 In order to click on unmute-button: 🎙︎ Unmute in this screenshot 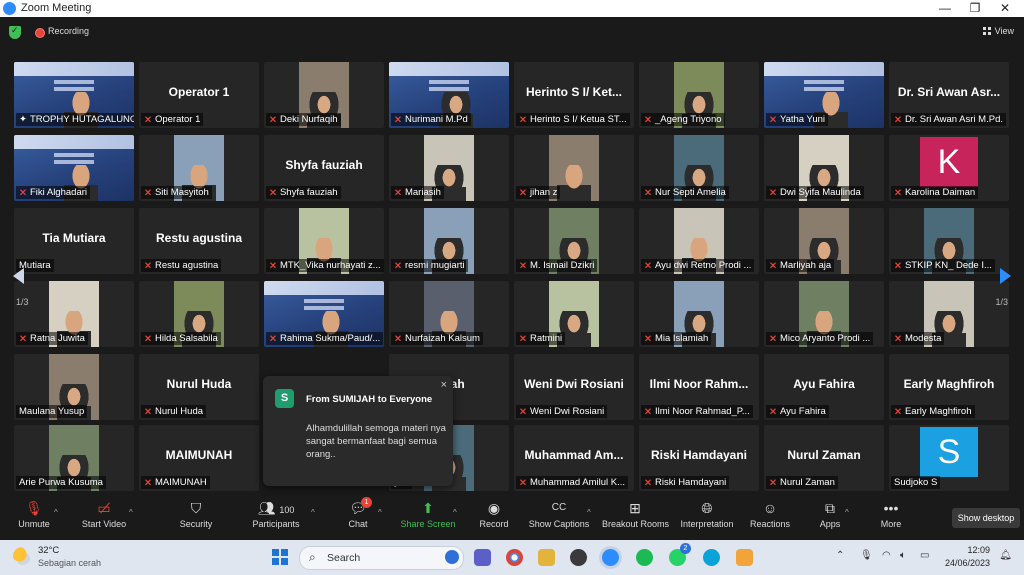, I will do `click(34, 513)`.